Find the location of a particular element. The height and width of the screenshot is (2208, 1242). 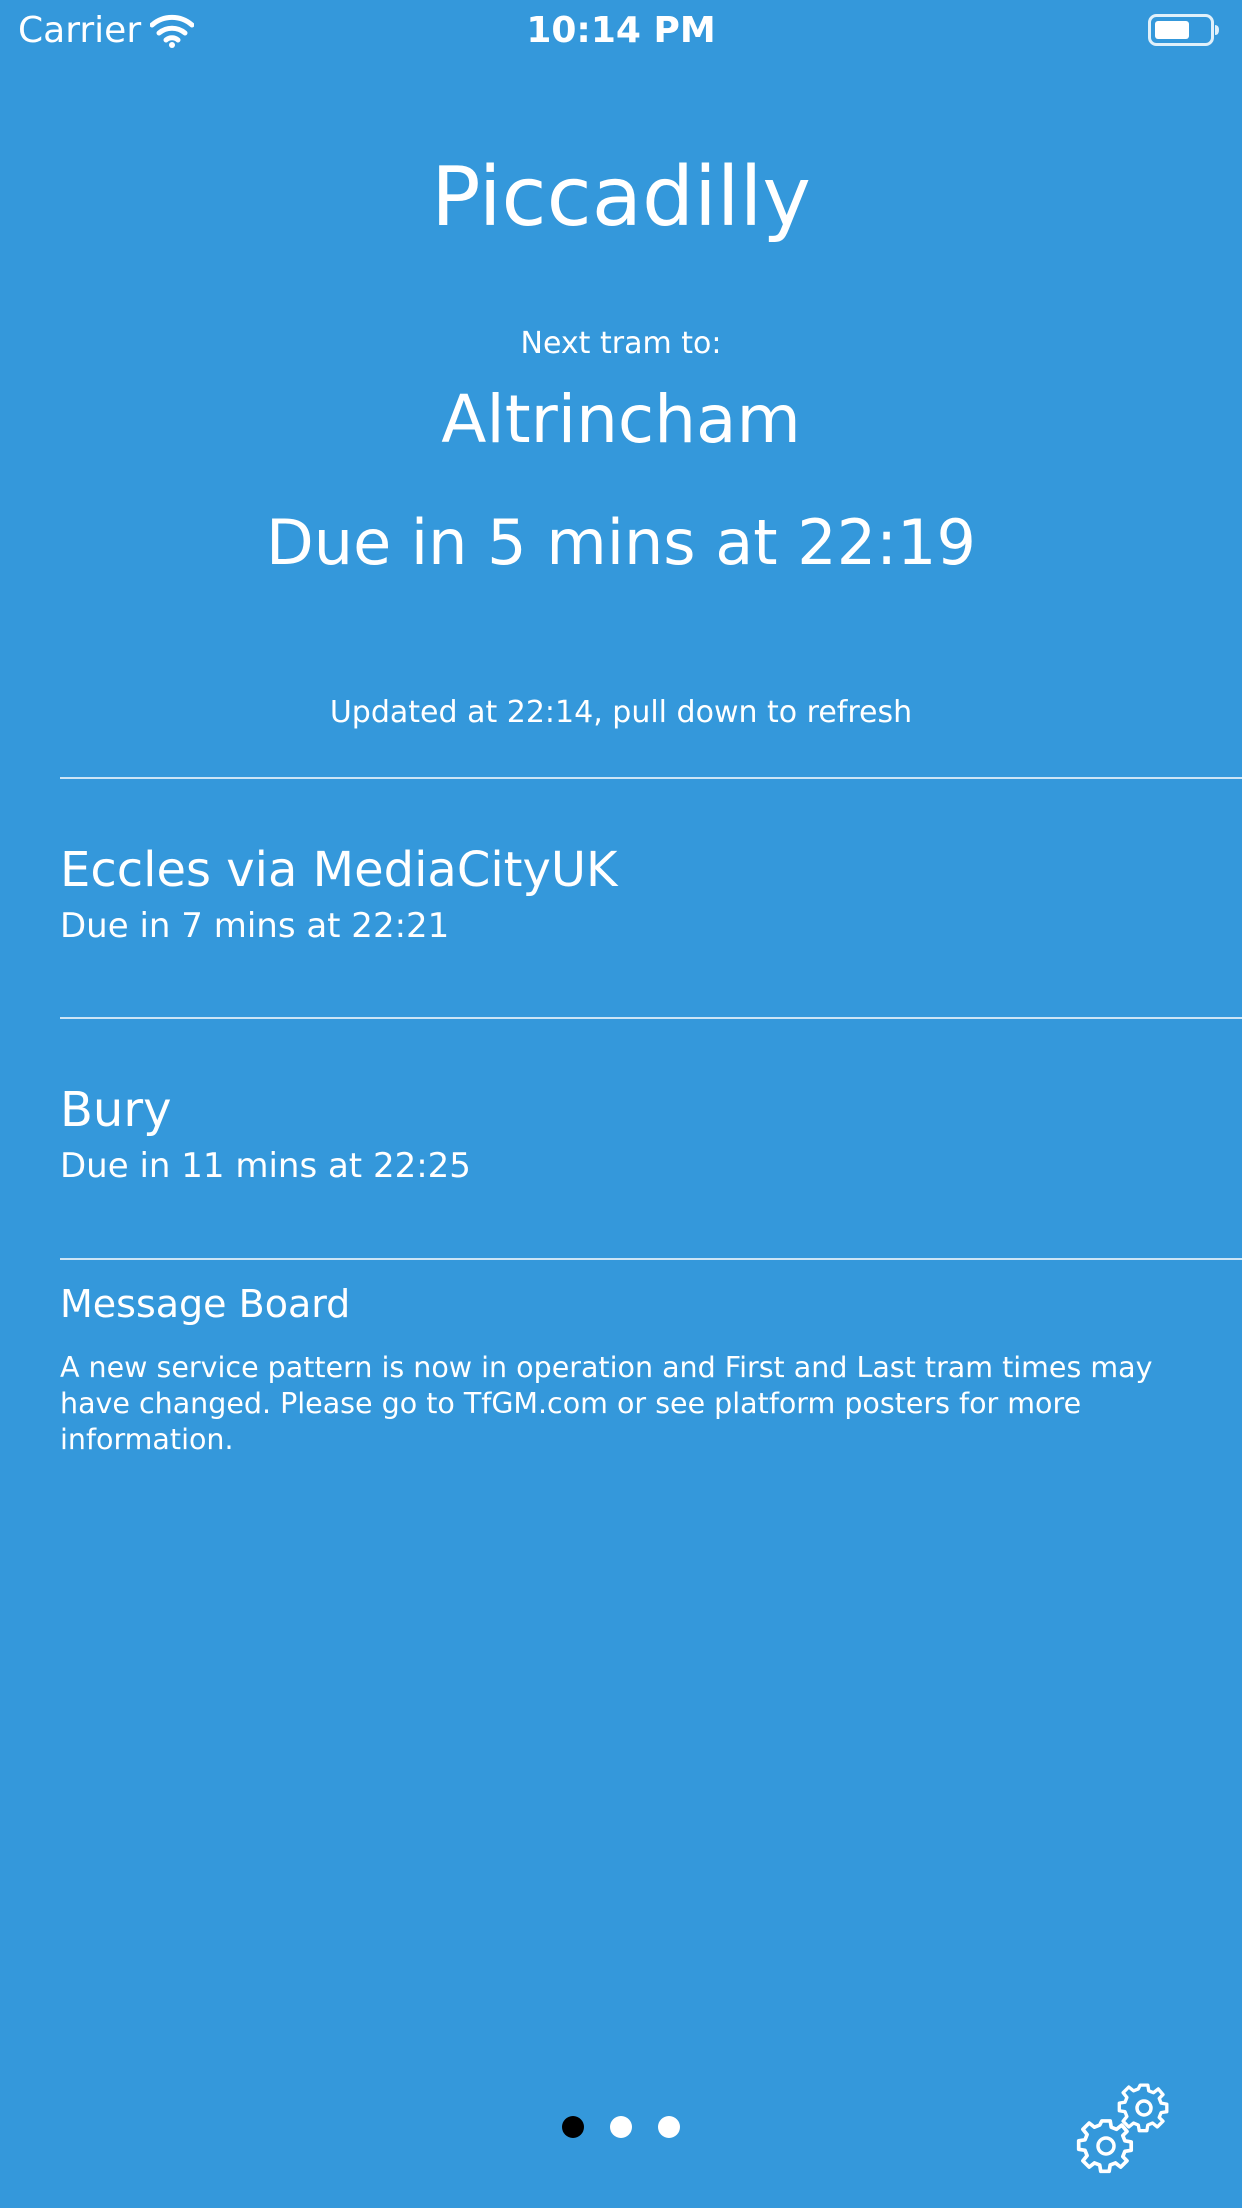

settings-gears-icon is located at coordinates (1126, 2127).